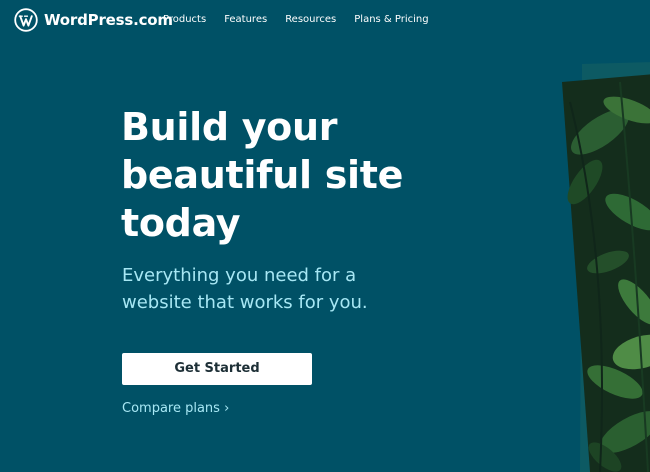 The height and width of the screenshot is (472, 650). Describe the element at coordinates (245, 20) in the screenshot. I see `nav-item-features: Features` at that location.